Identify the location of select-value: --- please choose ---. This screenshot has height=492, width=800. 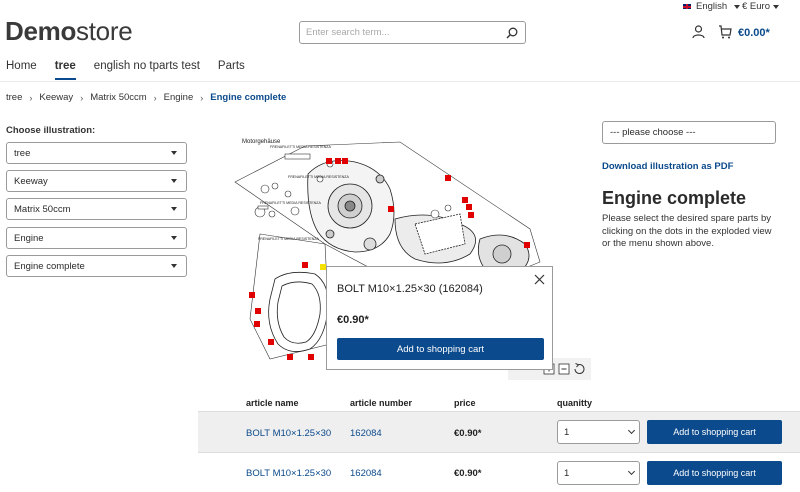
(653, 132).